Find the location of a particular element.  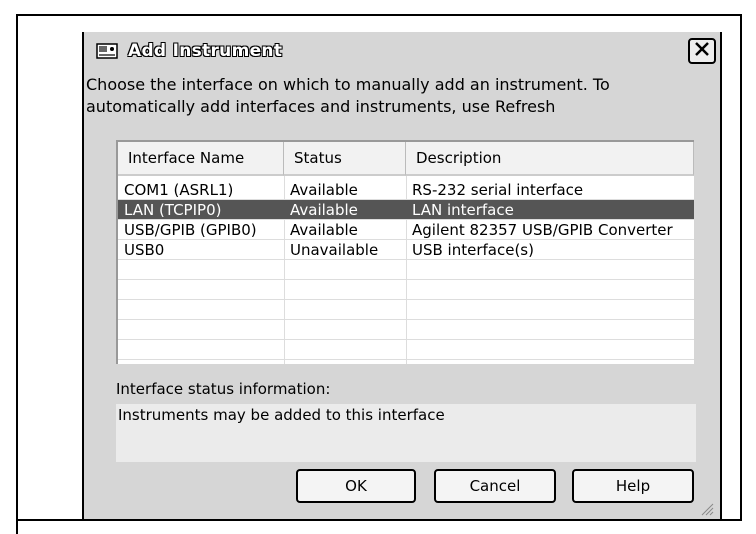

instrument-icon is located at coordinates (108, 51).